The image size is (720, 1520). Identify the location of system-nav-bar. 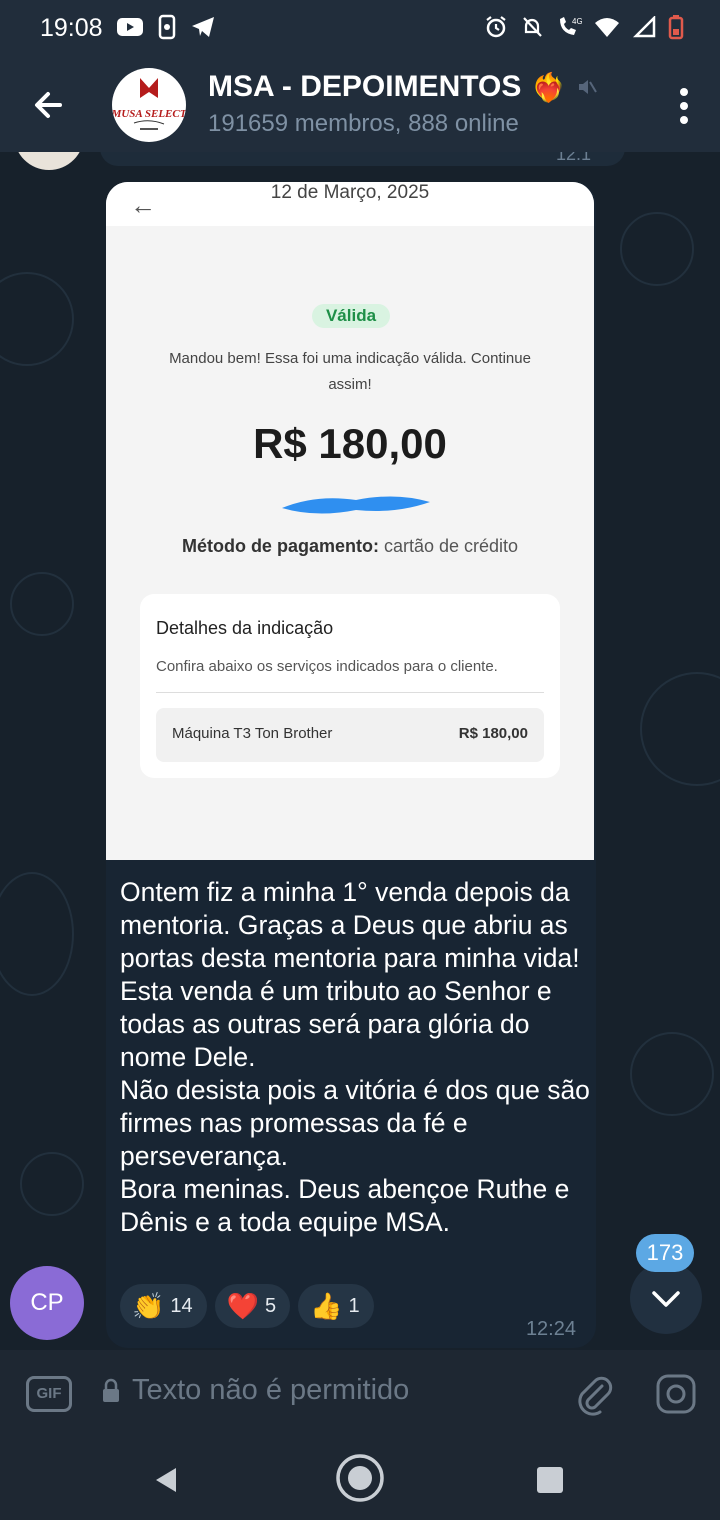
(360, 1479).